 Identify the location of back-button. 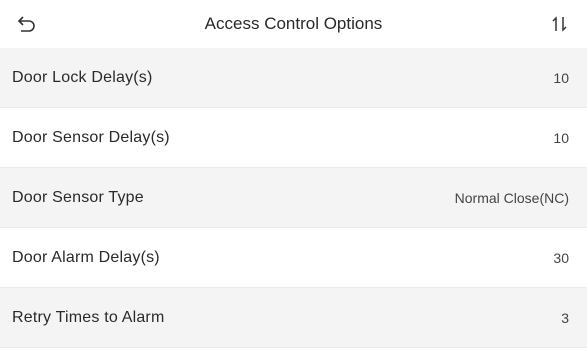
(26, 24).